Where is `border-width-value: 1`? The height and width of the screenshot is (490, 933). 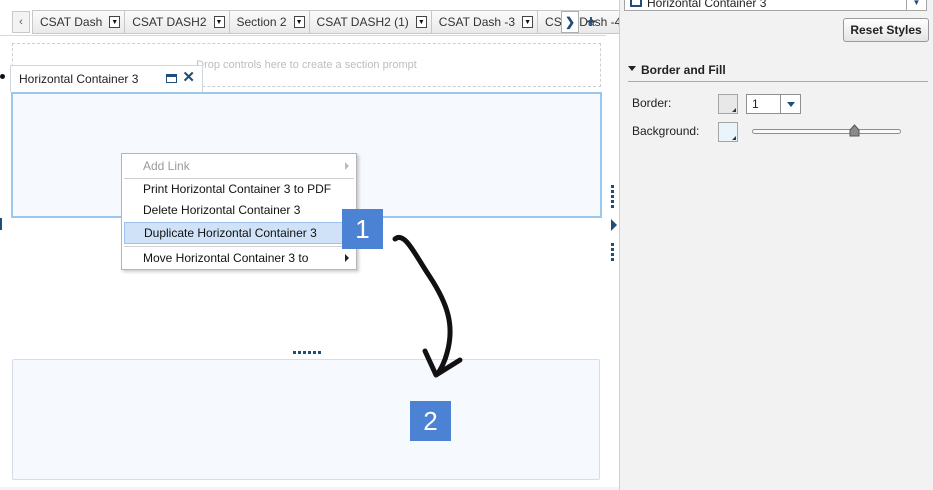
border-width-value: 1 is located at coordinates (755, 104).